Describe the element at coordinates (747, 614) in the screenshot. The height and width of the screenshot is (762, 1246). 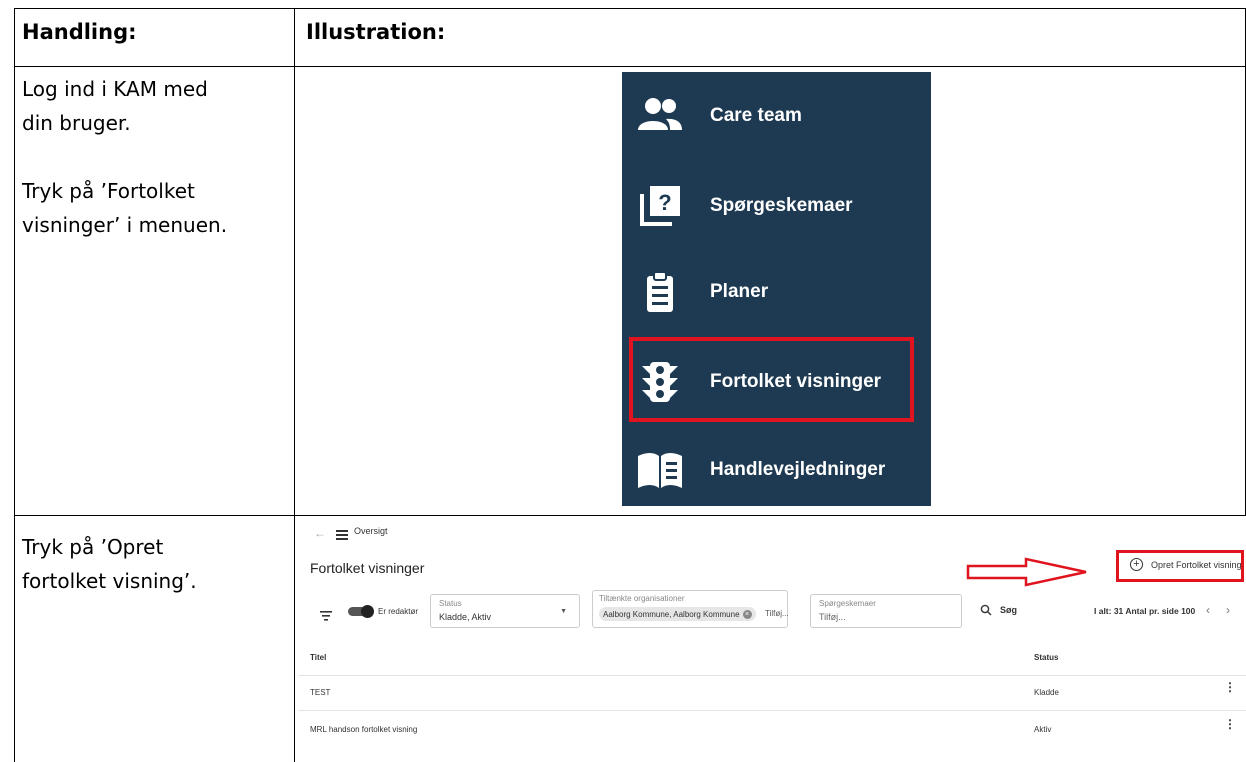
I see `chip-remove-icon: ×` at that location.